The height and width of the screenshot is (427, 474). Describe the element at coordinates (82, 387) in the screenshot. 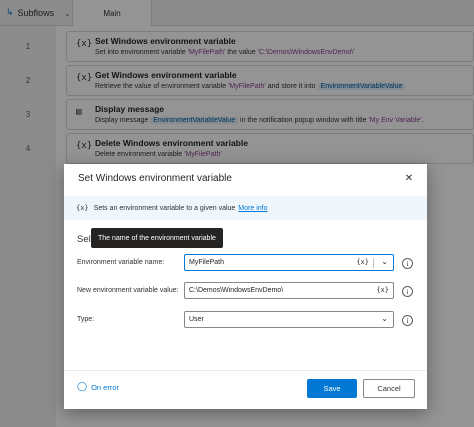

I see `shield-icon: ◯` at that location.